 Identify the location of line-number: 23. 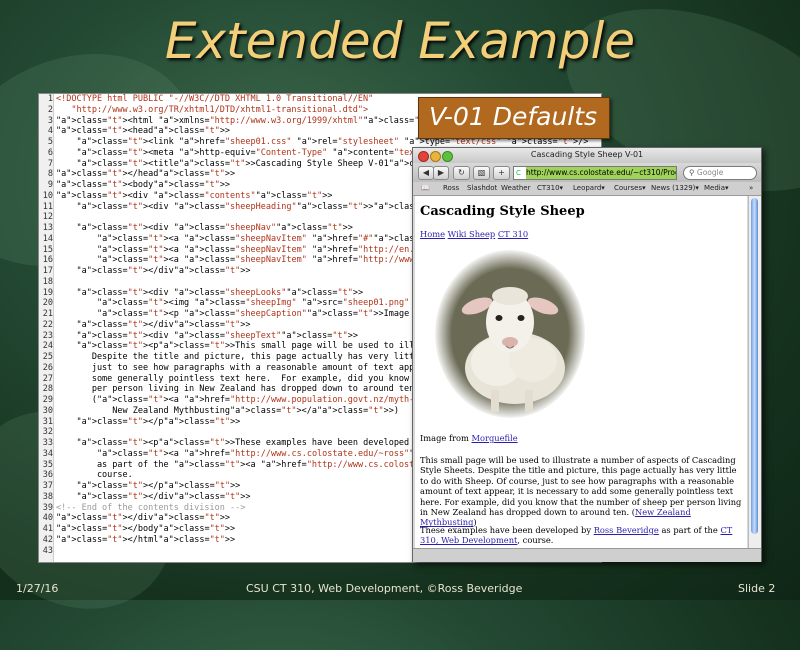
(47, 335).